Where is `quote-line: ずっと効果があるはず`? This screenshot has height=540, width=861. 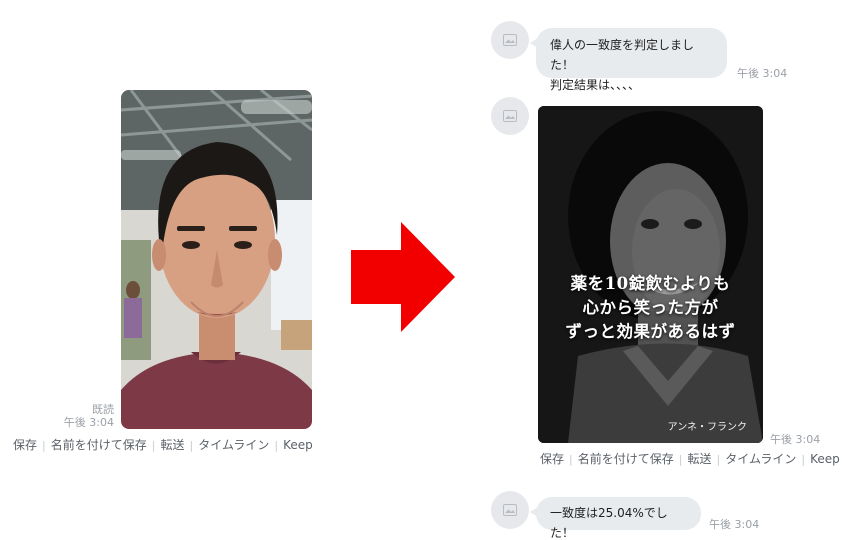 quote-line: ずっと効果があるはず is located at coordinates (650, 331).